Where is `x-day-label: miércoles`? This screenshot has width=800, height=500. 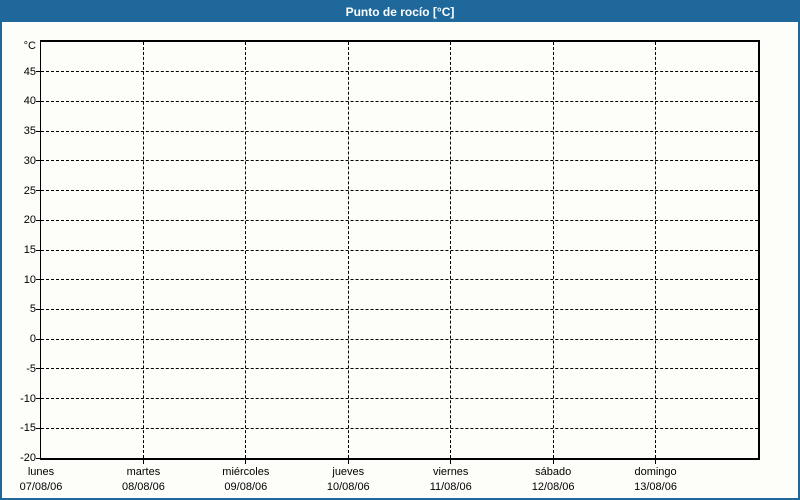 x-day-label: miércoles is located at coordinates (246, 472).